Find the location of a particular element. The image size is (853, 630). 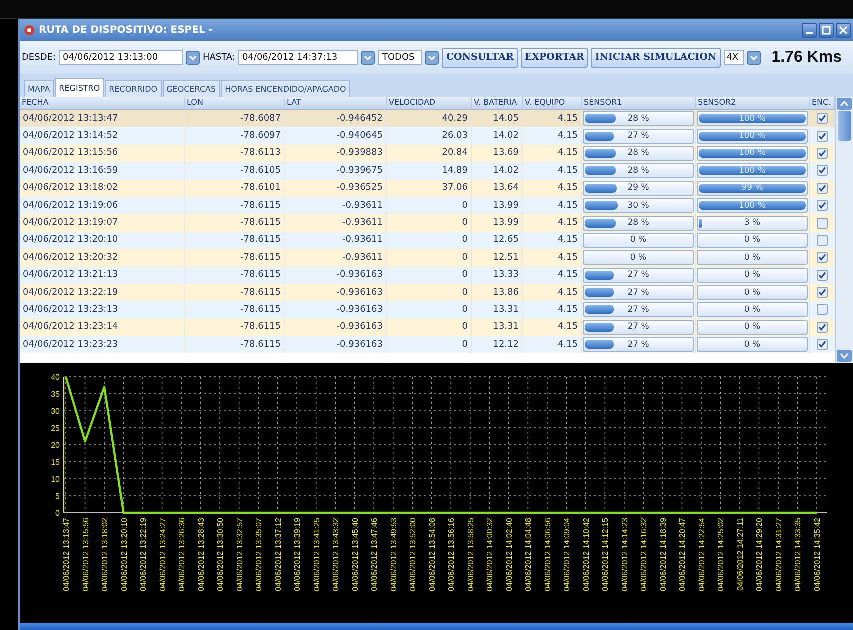

table-cell: 13.69 is located at coordinates (506, 153).